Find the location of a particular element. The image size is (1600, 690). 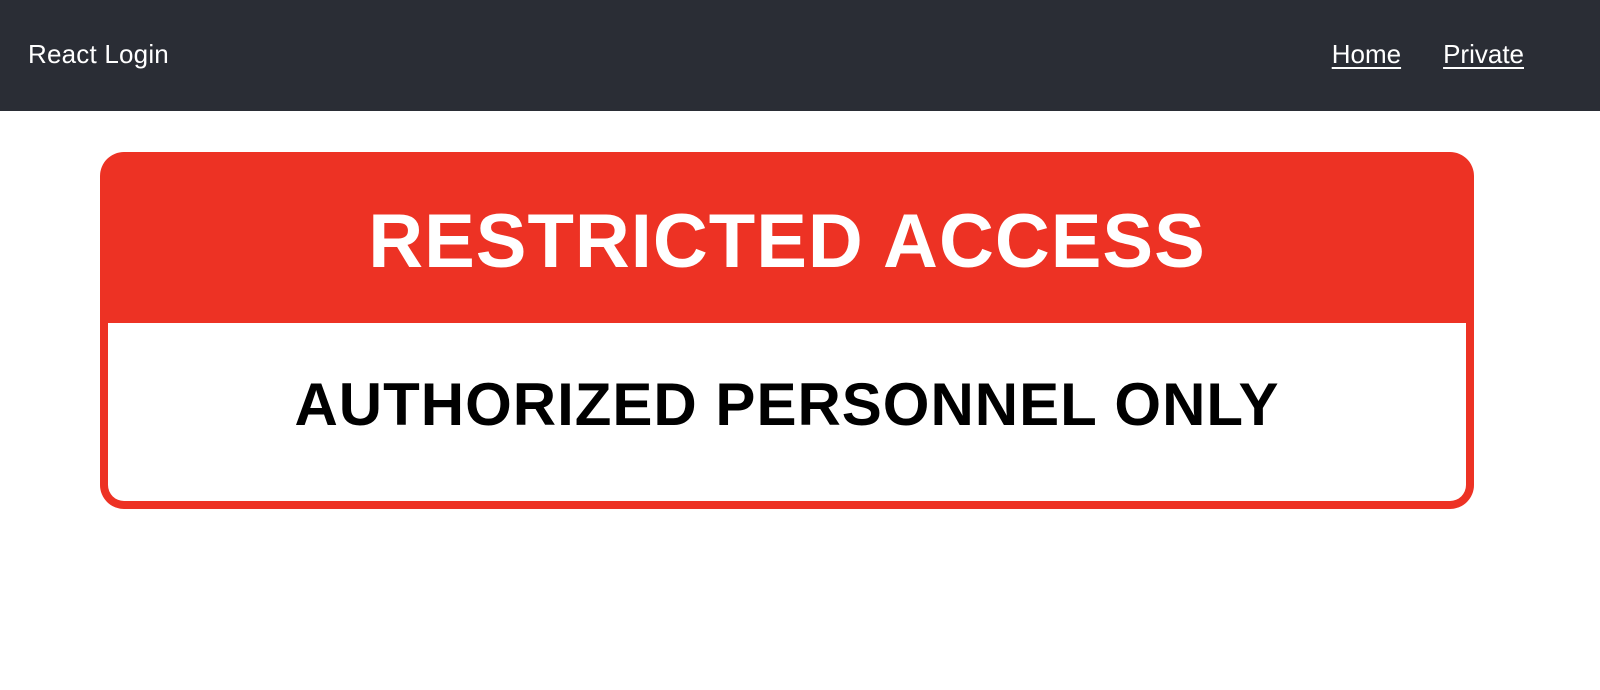

brand-title: React Login is located at coordinates (98, 54).